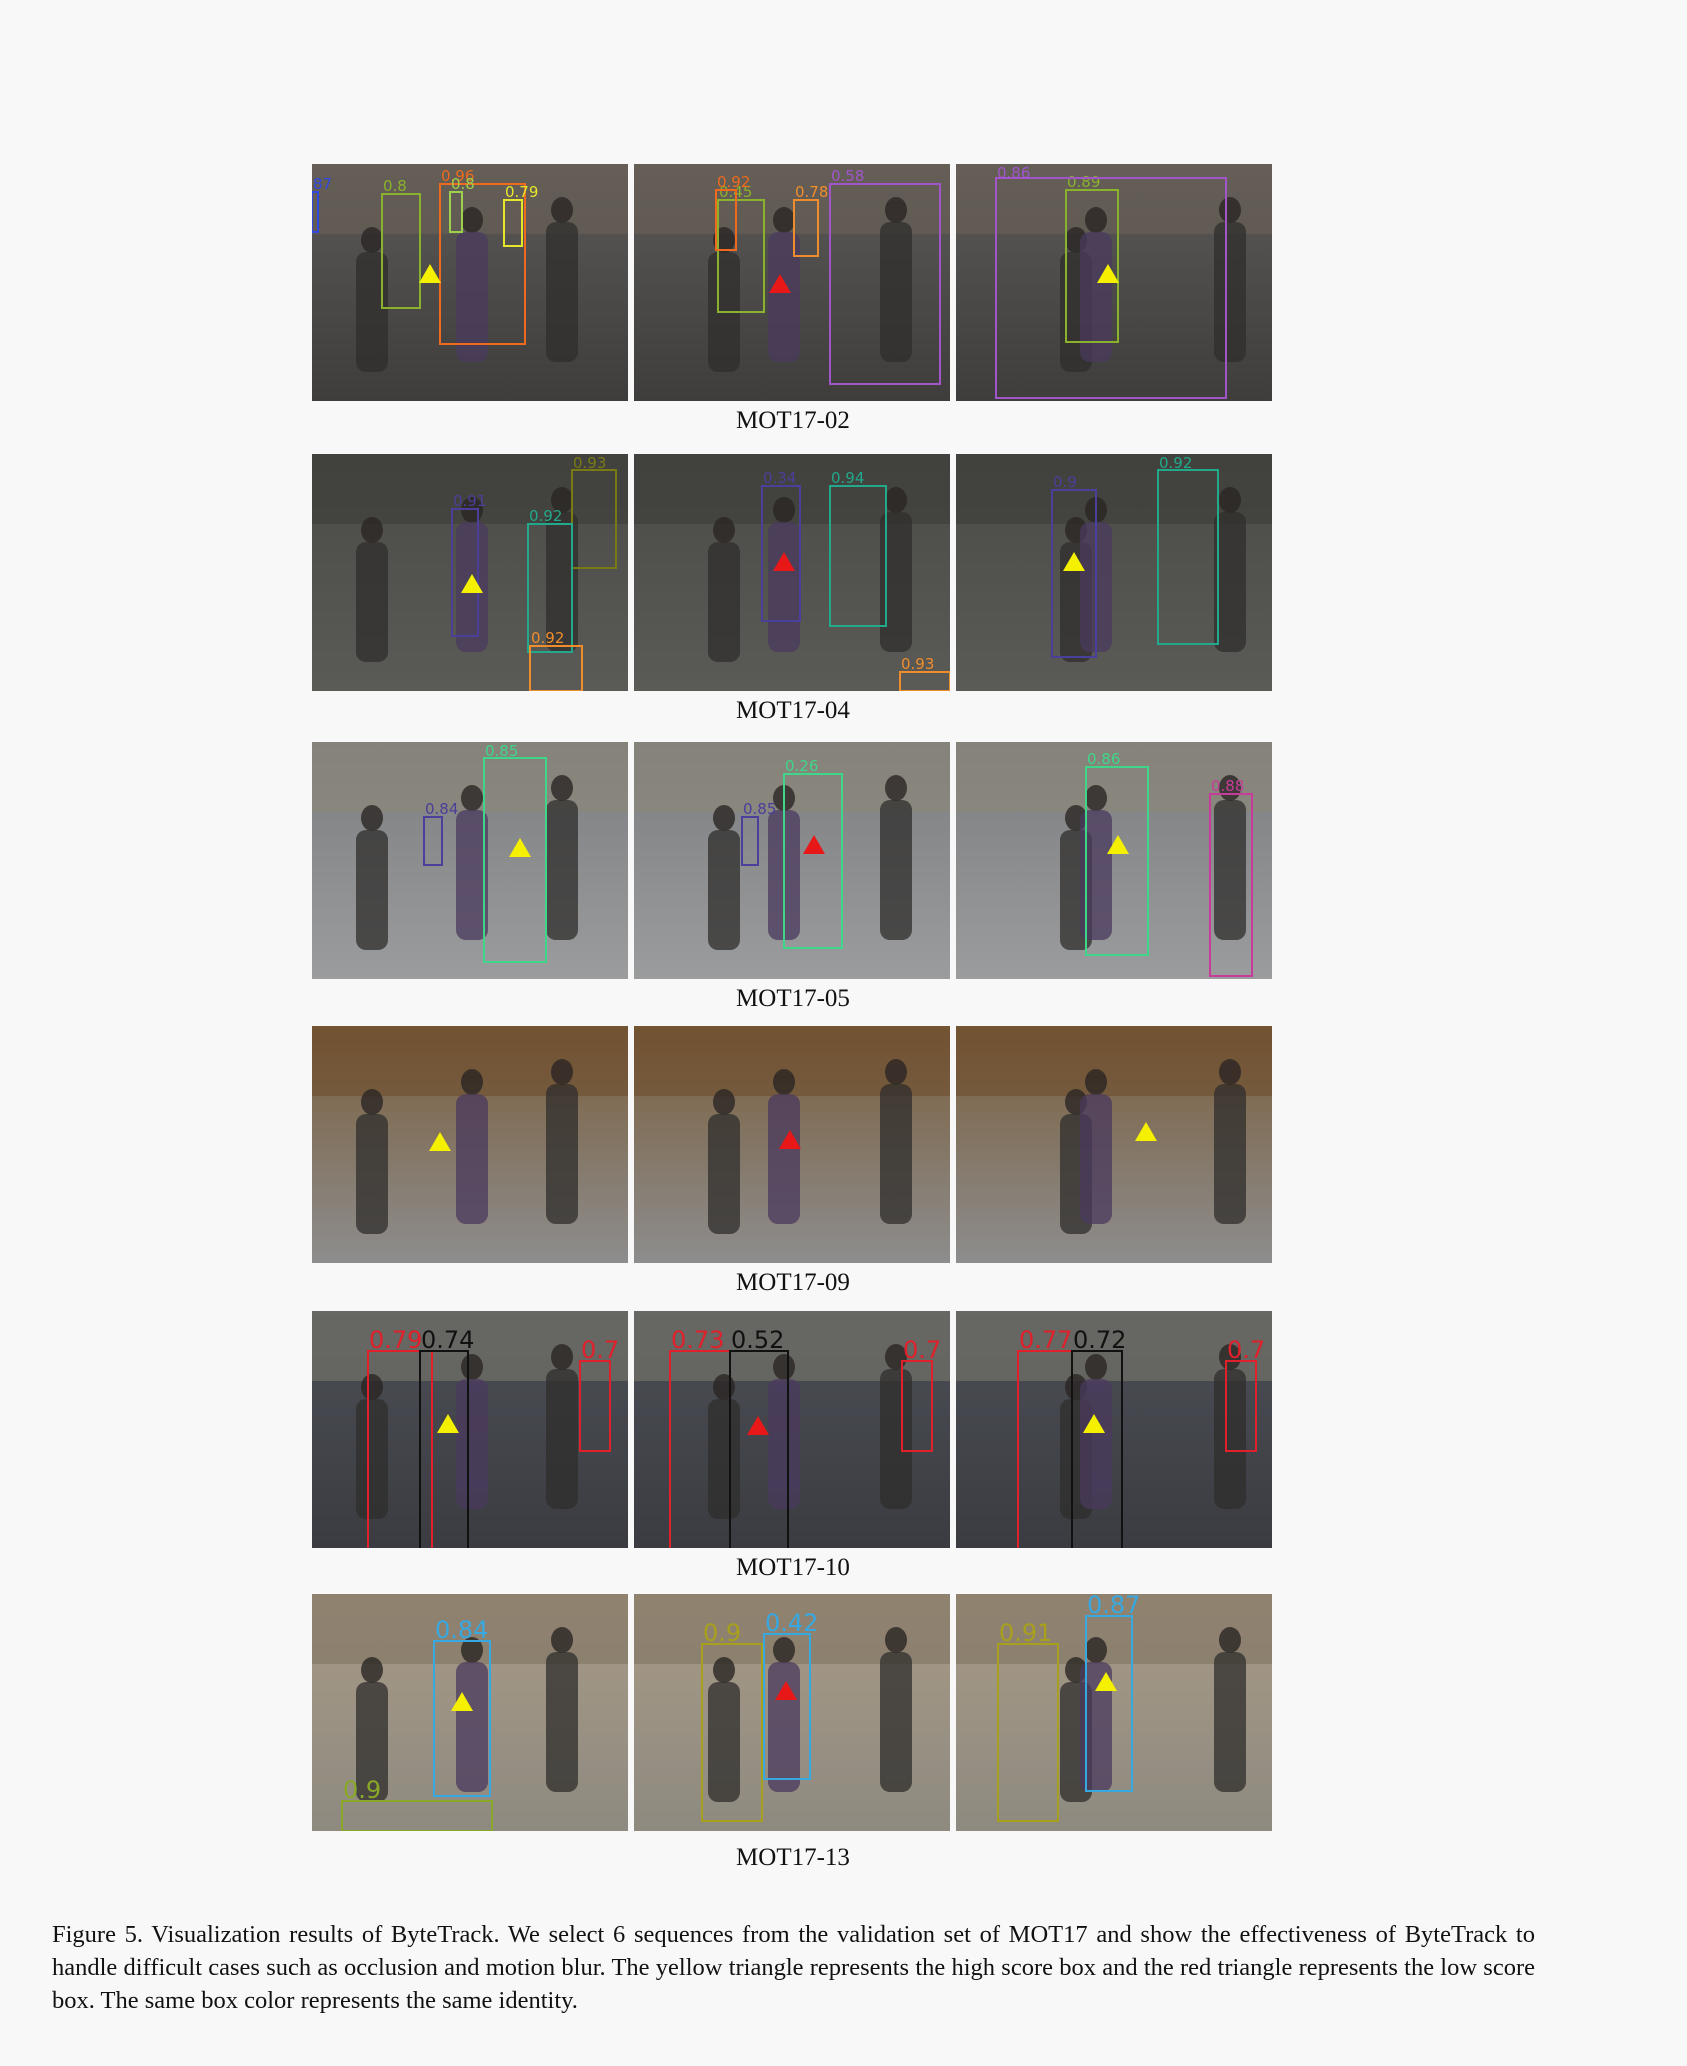 Image resolution: width=1687 pixels, height=2066 pixels. I want to click on box-score: 0.77, so click(1045, 1340).